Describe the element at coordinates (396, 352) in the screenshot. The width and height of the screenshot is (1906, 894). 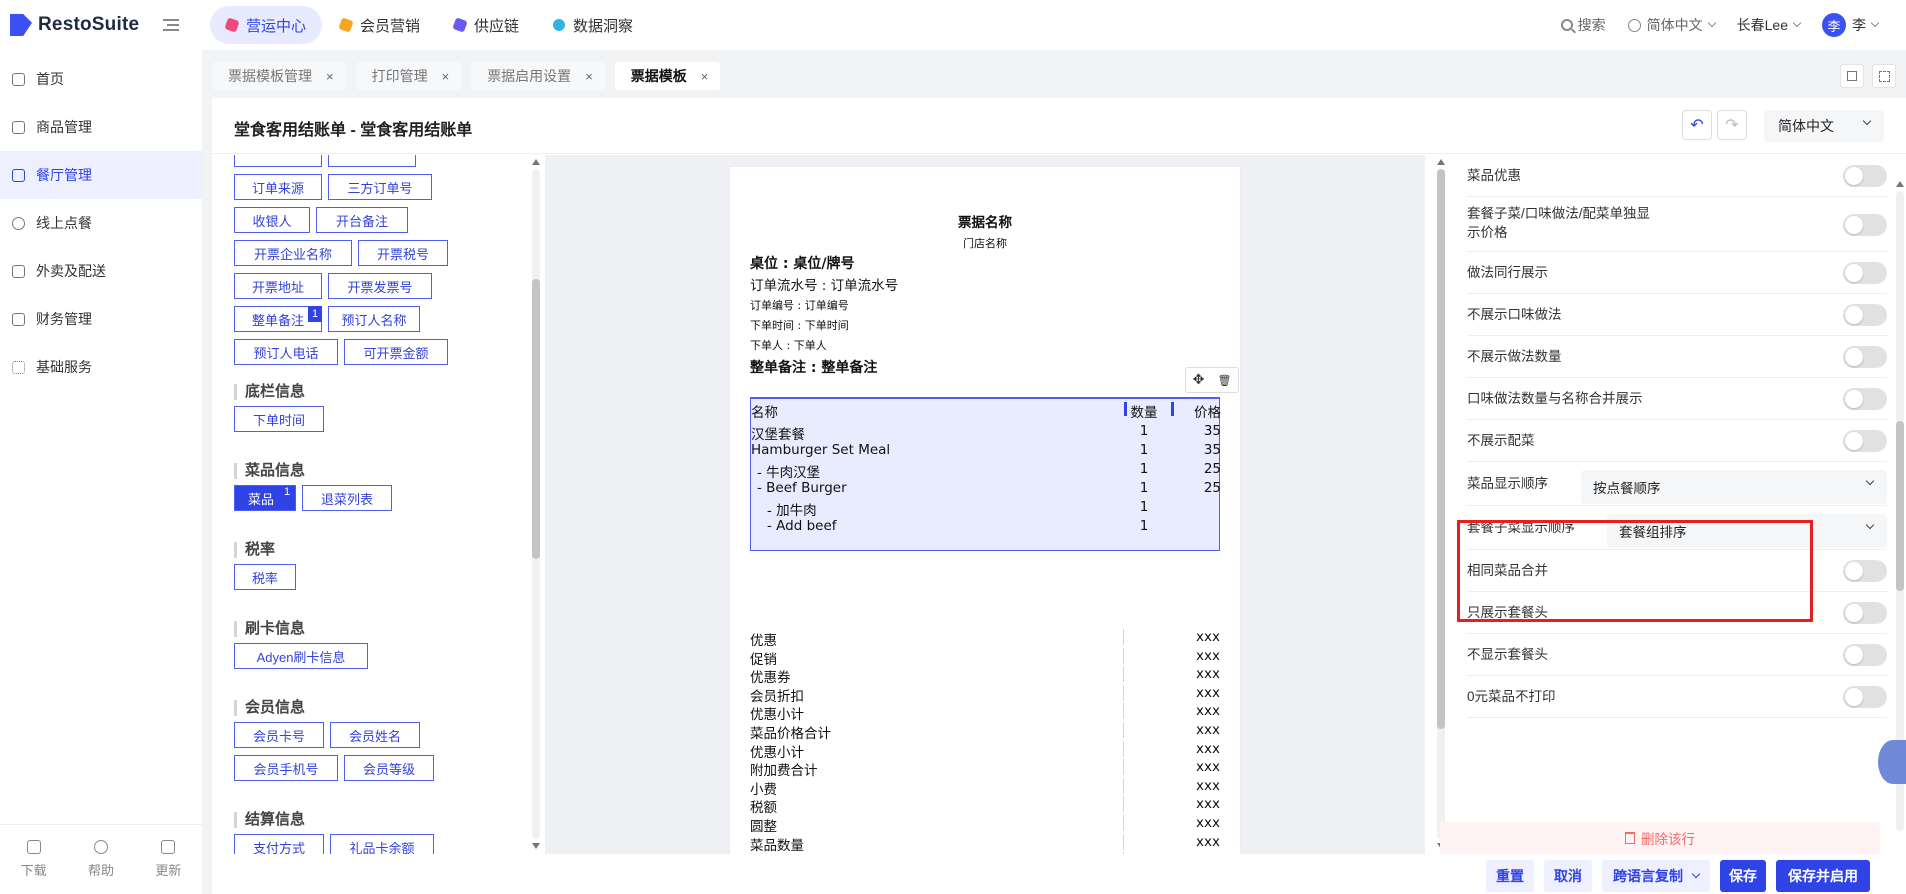
I see `field-chip: 可开票金额` at that location.